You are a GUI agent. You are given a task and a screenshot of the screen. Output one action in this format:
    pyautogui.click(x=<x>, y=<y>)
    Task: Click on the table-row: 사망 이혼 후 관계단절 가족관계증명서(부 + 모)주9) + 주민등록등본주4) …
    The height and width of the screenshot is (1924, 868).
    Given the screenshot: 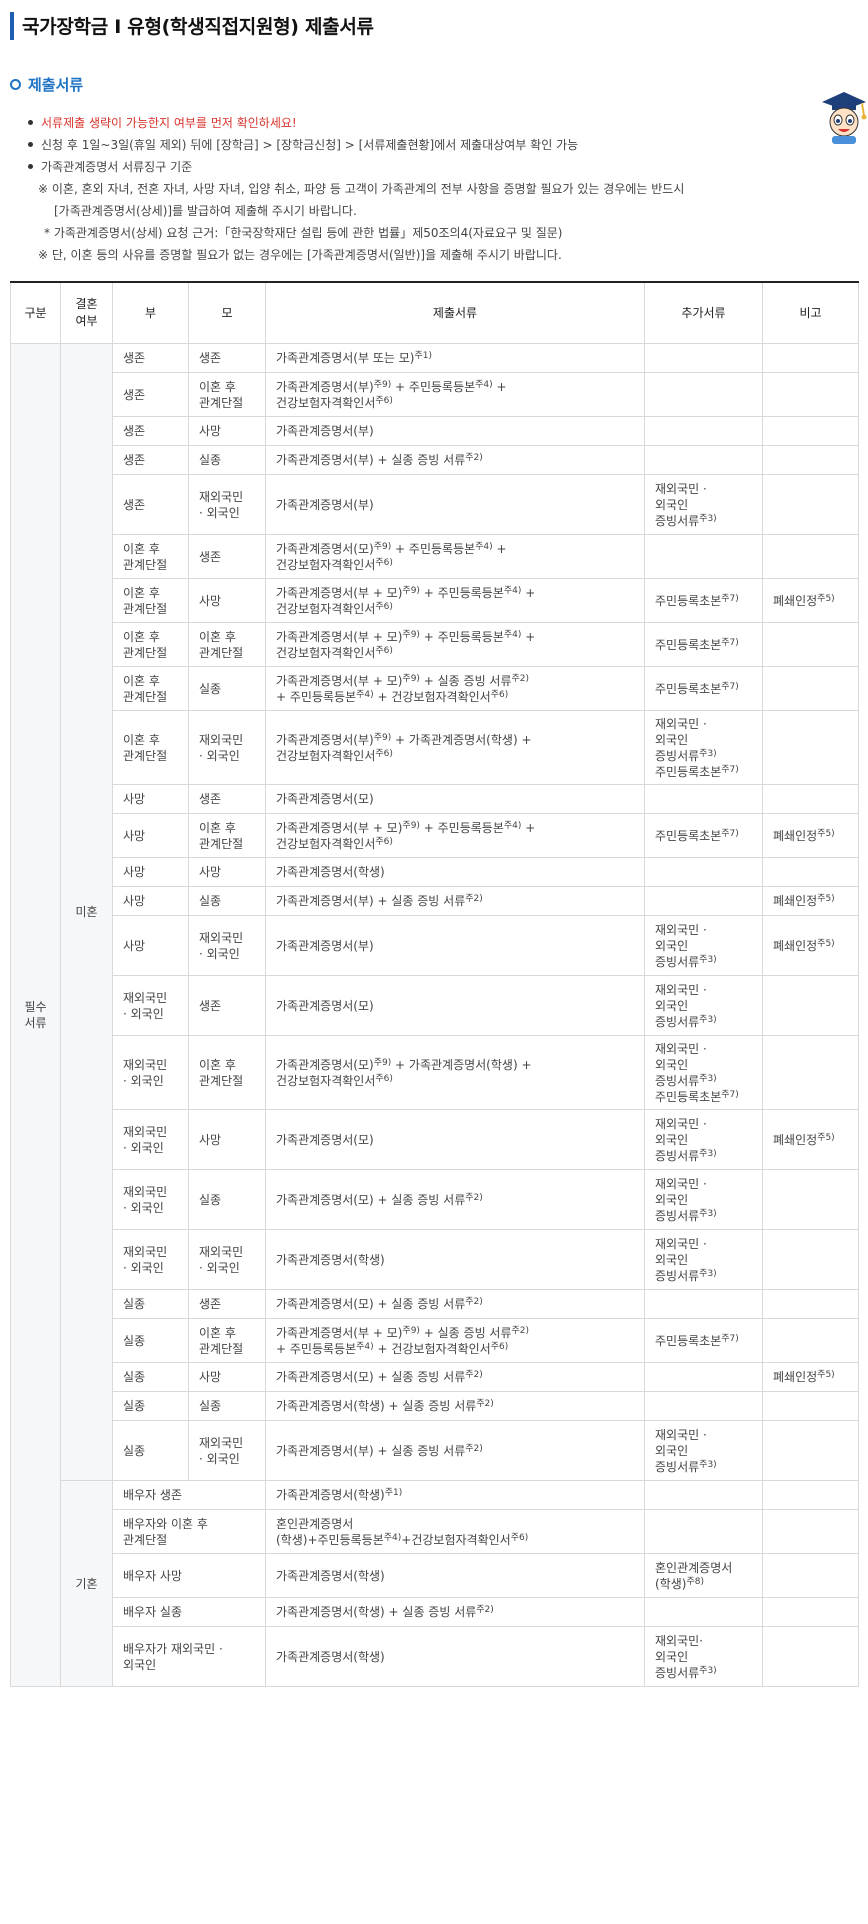 What is the action you would take?
    pyautogui.click(x=435, y=835)
    